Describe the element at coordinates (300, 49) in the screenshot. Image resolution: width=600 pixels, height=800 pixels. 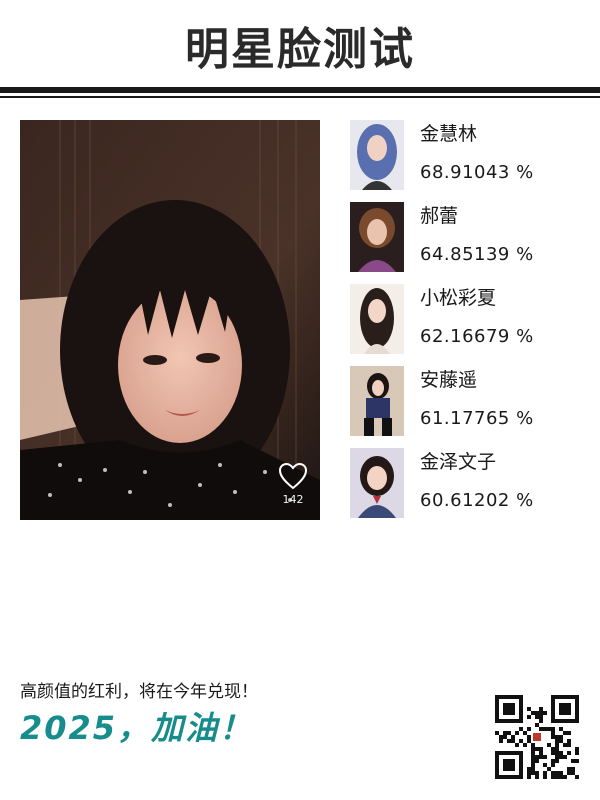
I see `page-title: 明星脸测试` at that location.